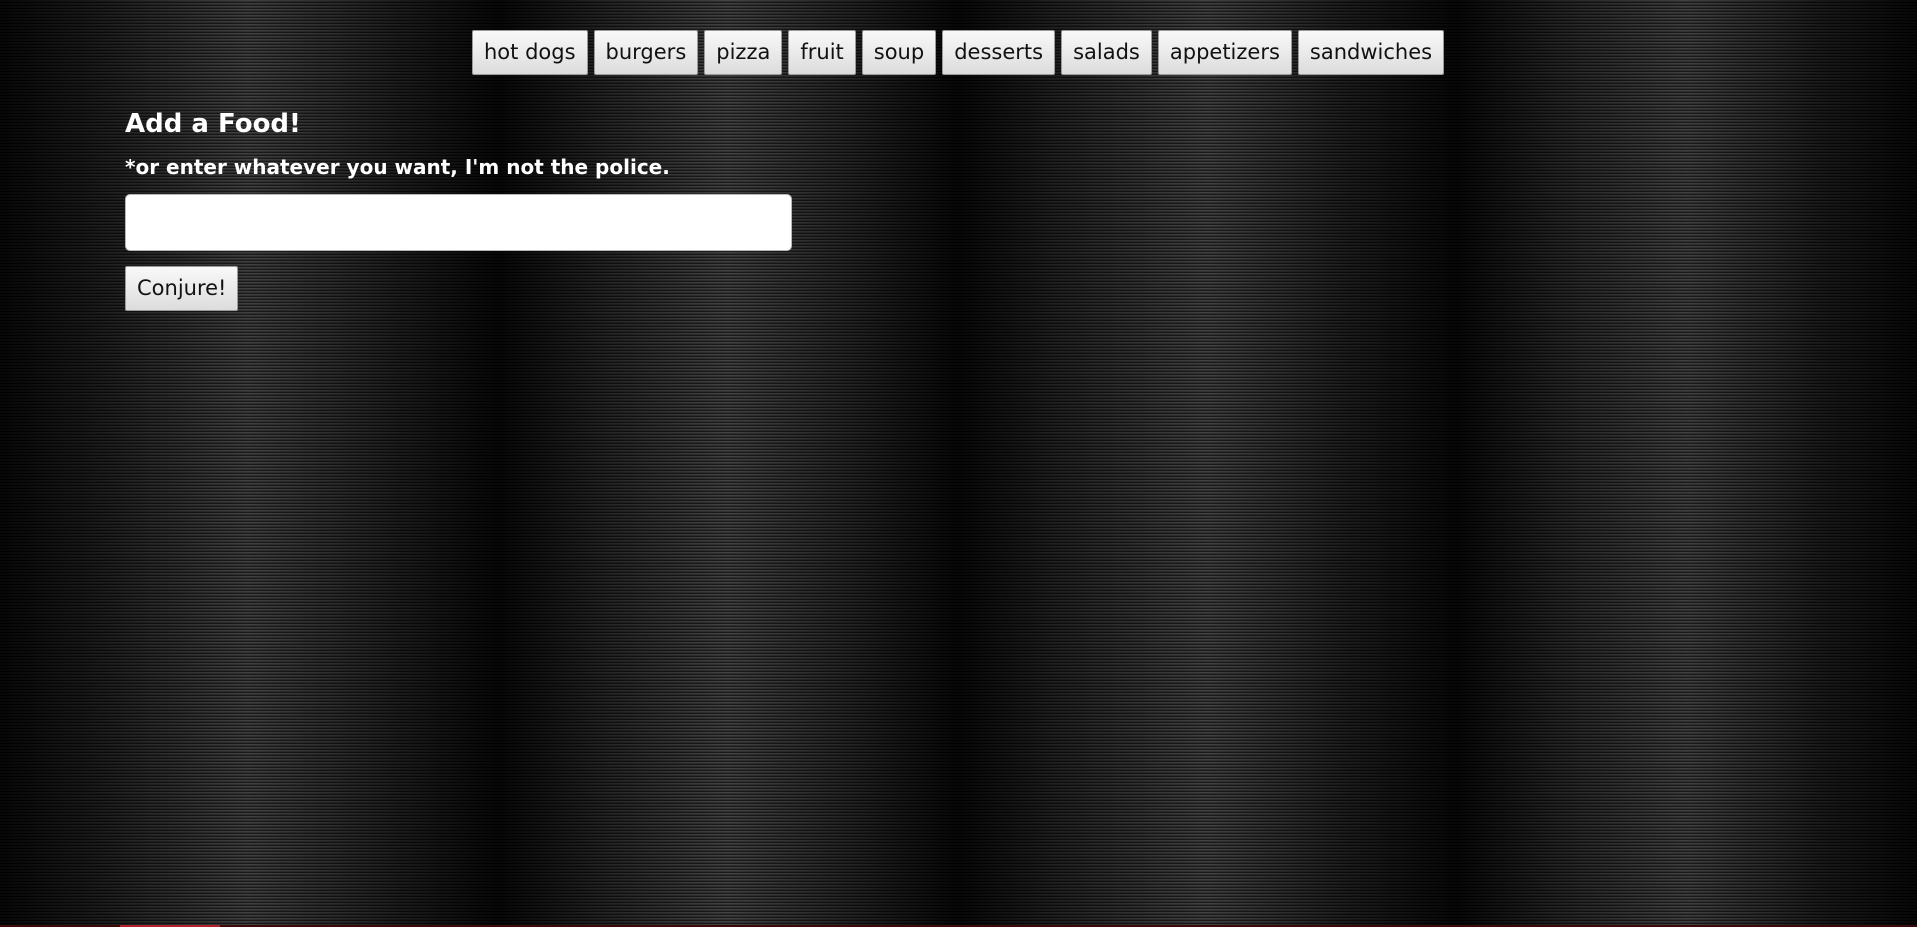 The image size is (1917, 927). I want to click on topic-button-fruit: fruit, so click(822, 52).